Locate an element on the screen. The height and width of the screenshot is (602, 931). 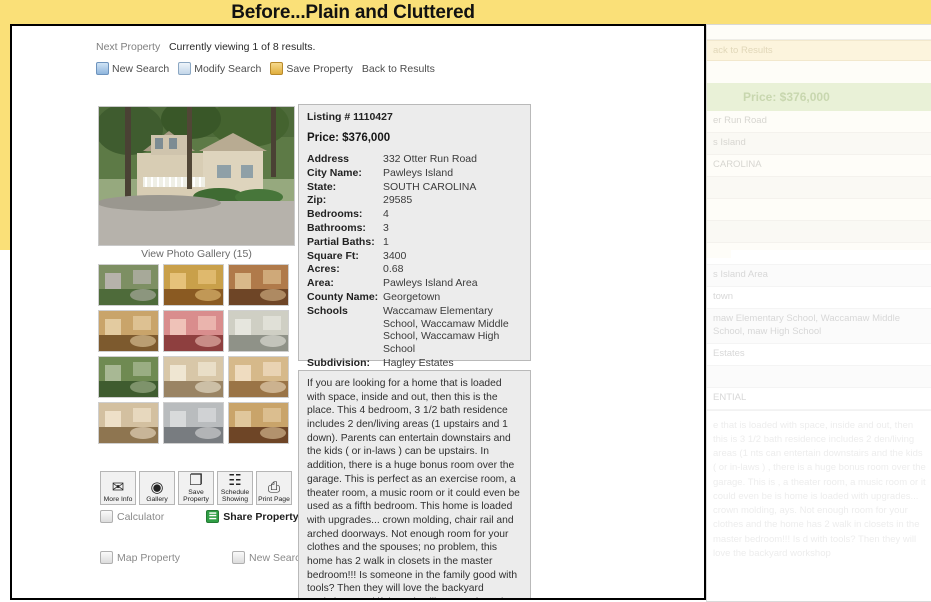
listing-field-key: Schools is located at coordinates (327, 310).